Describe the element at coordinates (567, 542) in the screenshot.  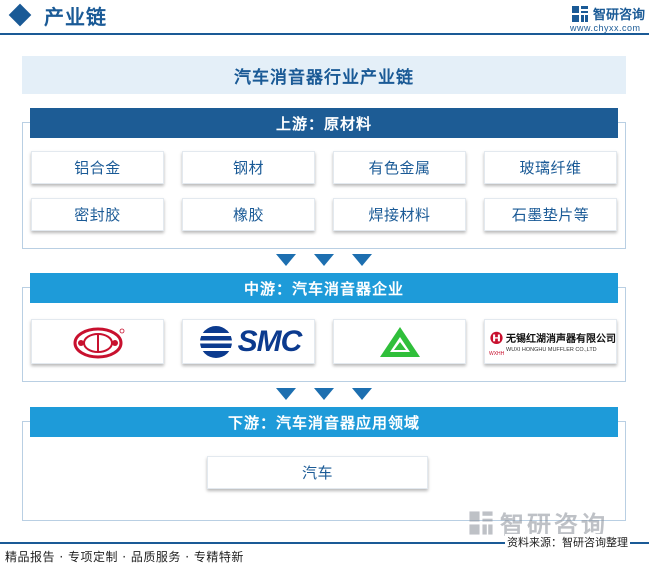
I see `source-note: 资料来源：智研咨询整理` at that location.